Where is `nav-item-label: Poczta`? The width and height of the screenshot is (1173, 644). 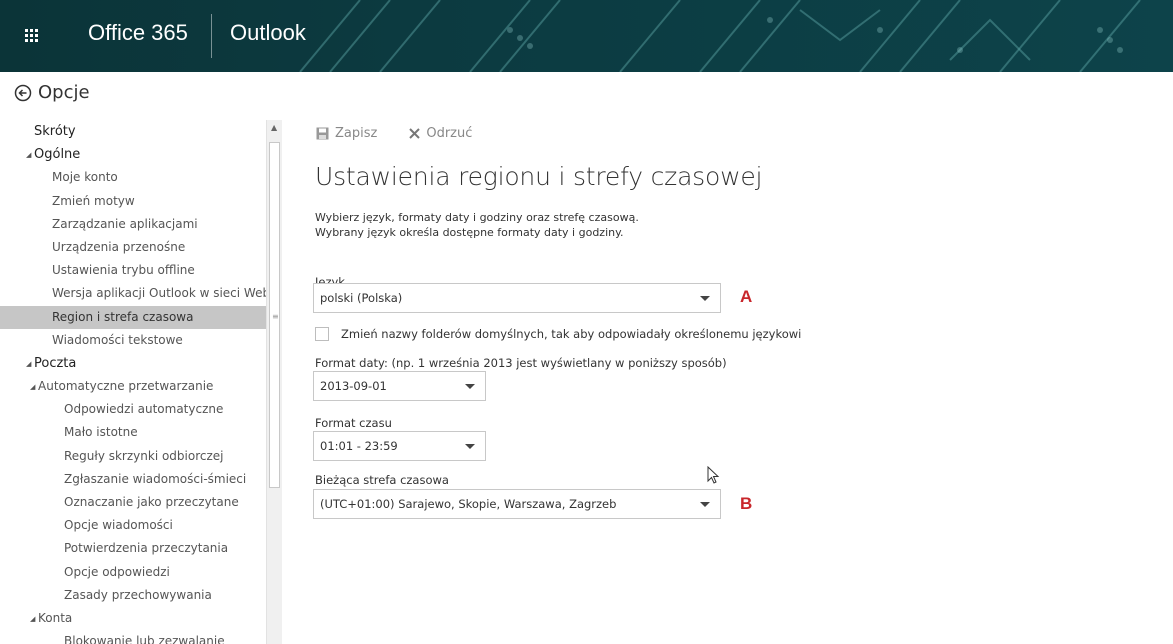
nav-item-label: Poczta is located at coordinates (55, 363).